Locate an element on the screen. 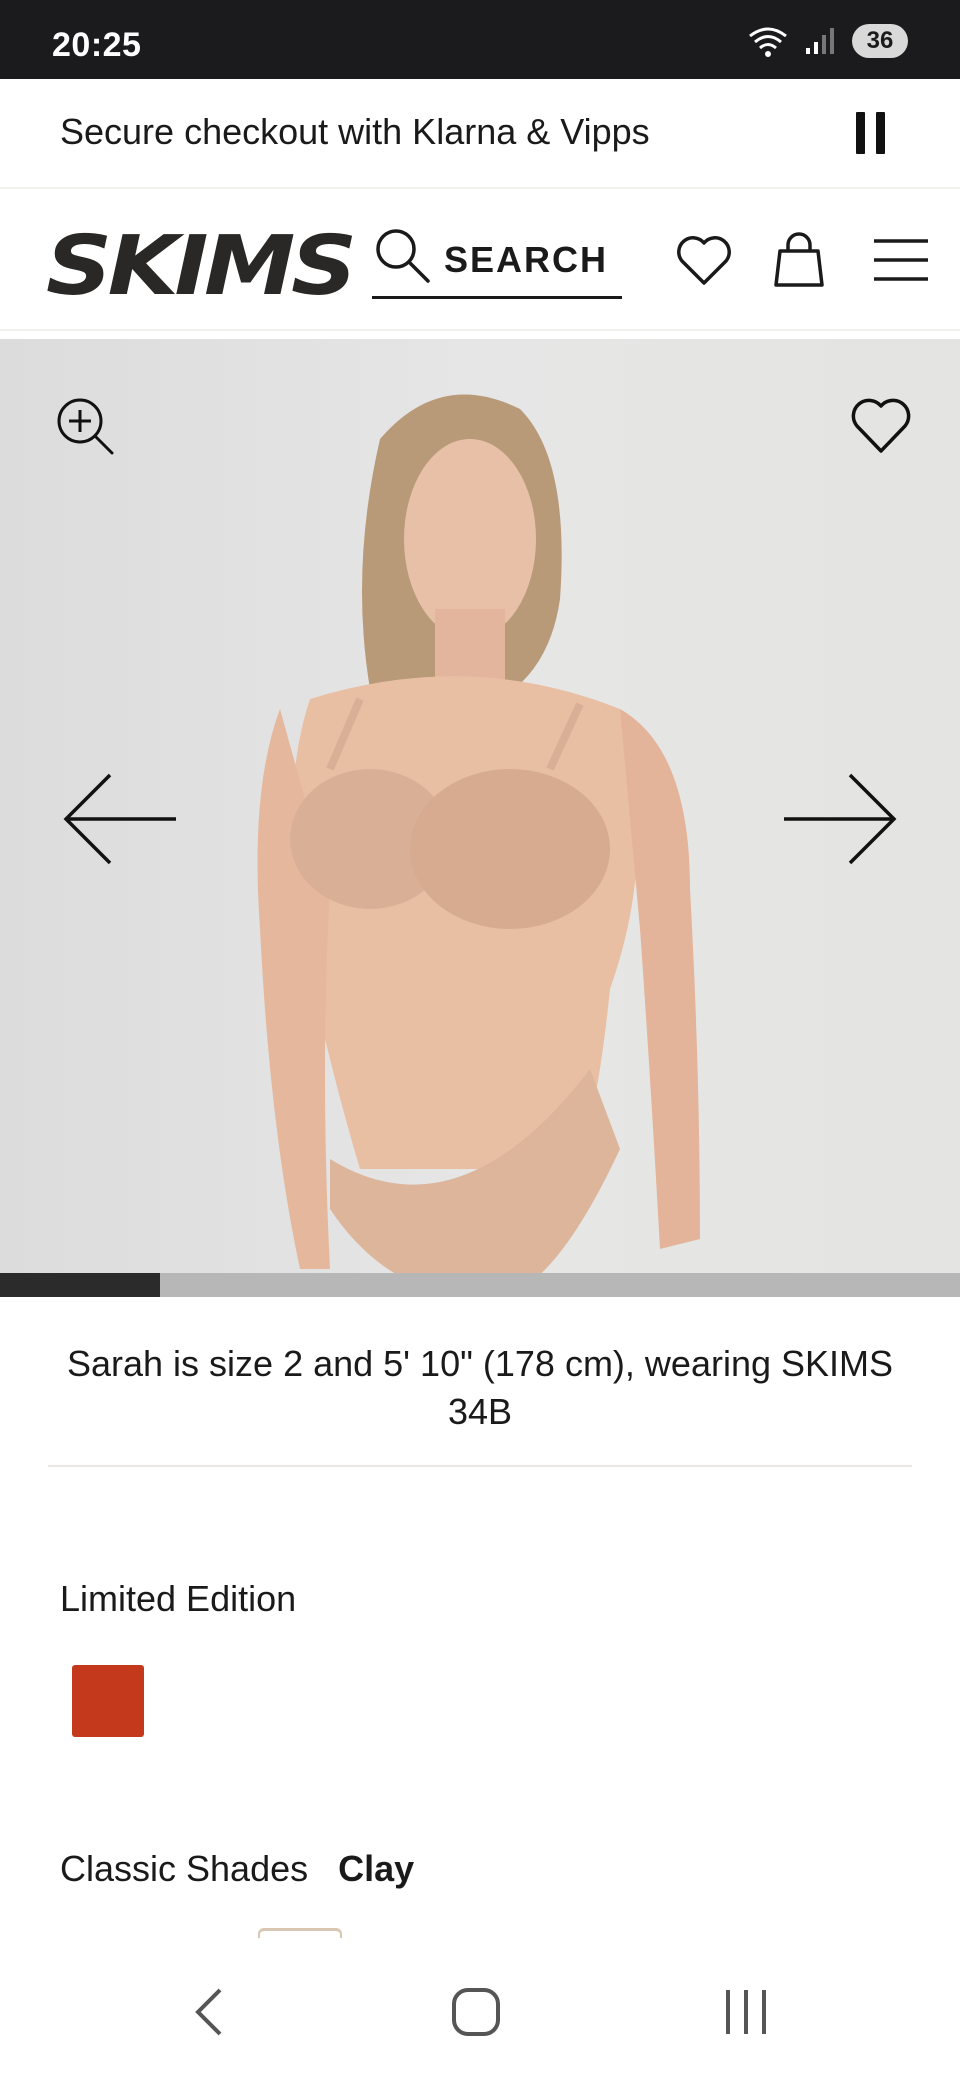  promo-text: Secure checkout with Klarna & Vipps is located at coordinates (355, 131).